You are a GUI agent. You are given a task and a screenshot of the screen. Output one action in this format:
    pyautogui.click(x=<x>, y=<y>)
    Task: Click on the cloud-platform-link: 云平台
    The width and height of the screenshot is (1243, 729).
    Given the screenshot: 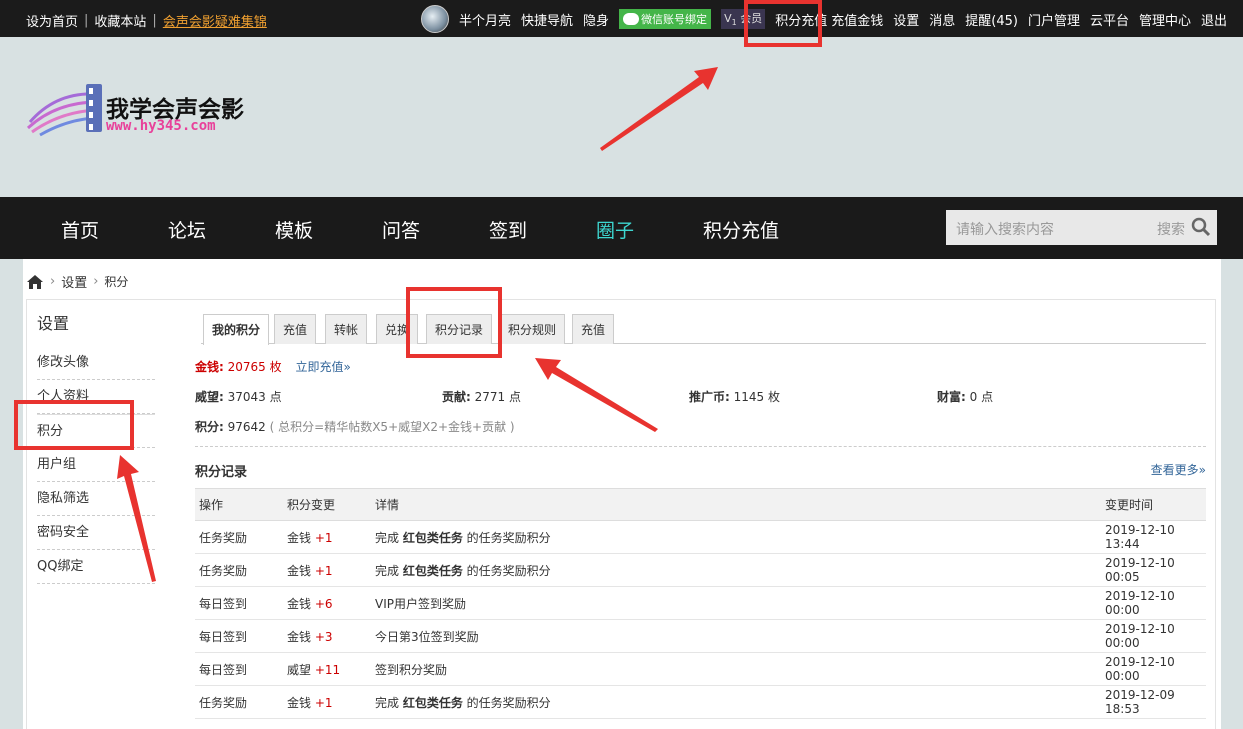 What is the action you would take?
    pyautogui.click(x=1109, y=19)
    